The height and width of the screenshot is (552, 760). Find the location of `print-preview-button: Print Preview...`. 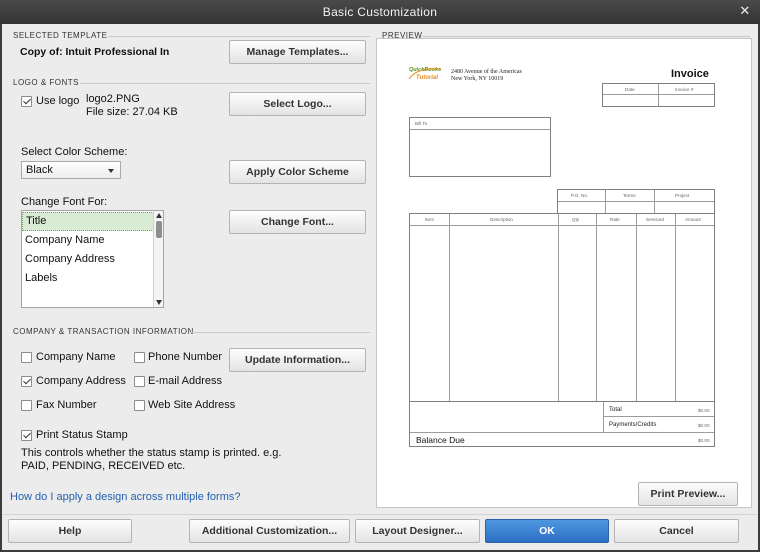

print-preview-button: Print Preview... is located at coordinates (688, 494).